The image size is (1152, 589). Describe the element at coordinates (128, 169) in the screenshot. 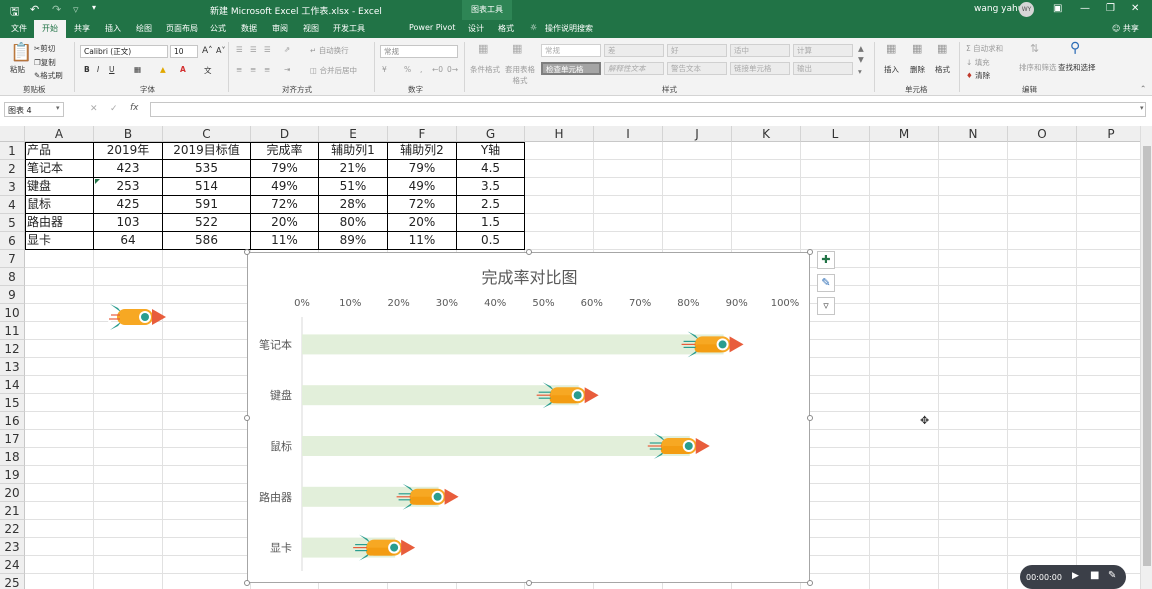

I see `table-cell: 423` at that location.